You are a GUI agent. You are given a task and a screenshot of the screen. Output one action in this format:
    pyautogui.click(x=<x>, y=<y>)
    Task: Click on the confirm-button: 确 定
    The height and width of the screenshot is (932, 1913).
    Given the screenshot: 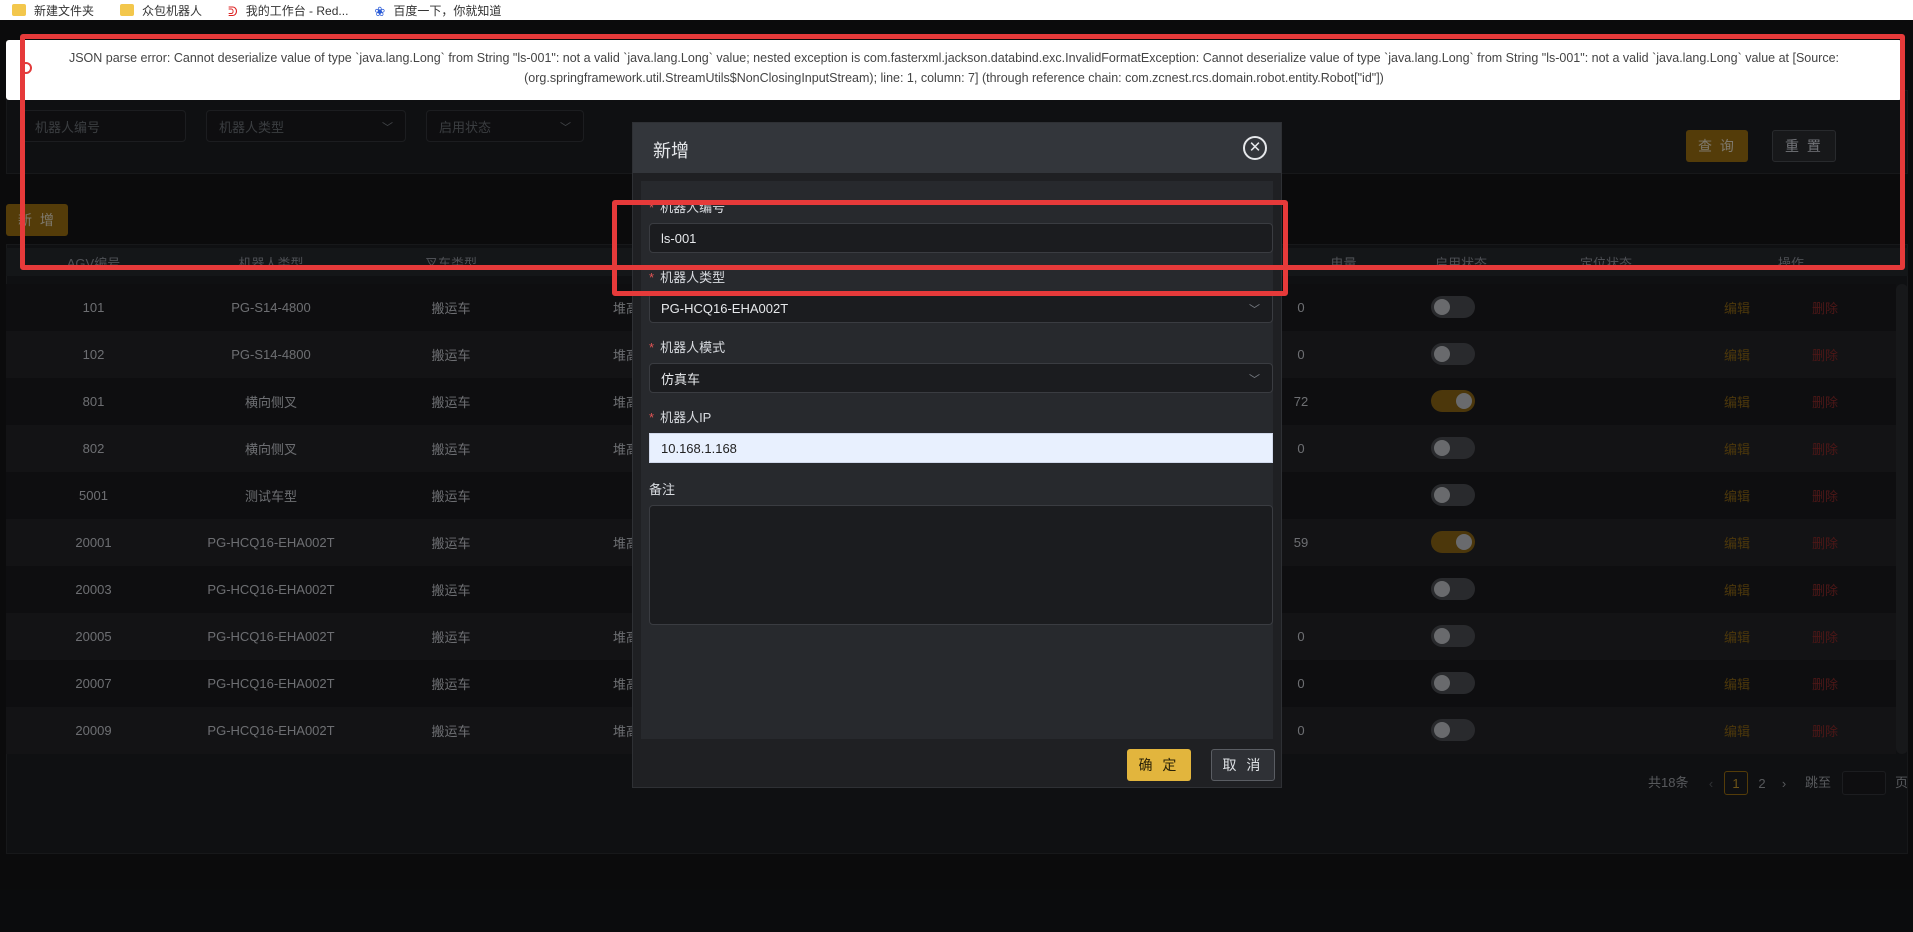 What is the action you would take?
    pyautogui.click(x=1159, y=765)
    